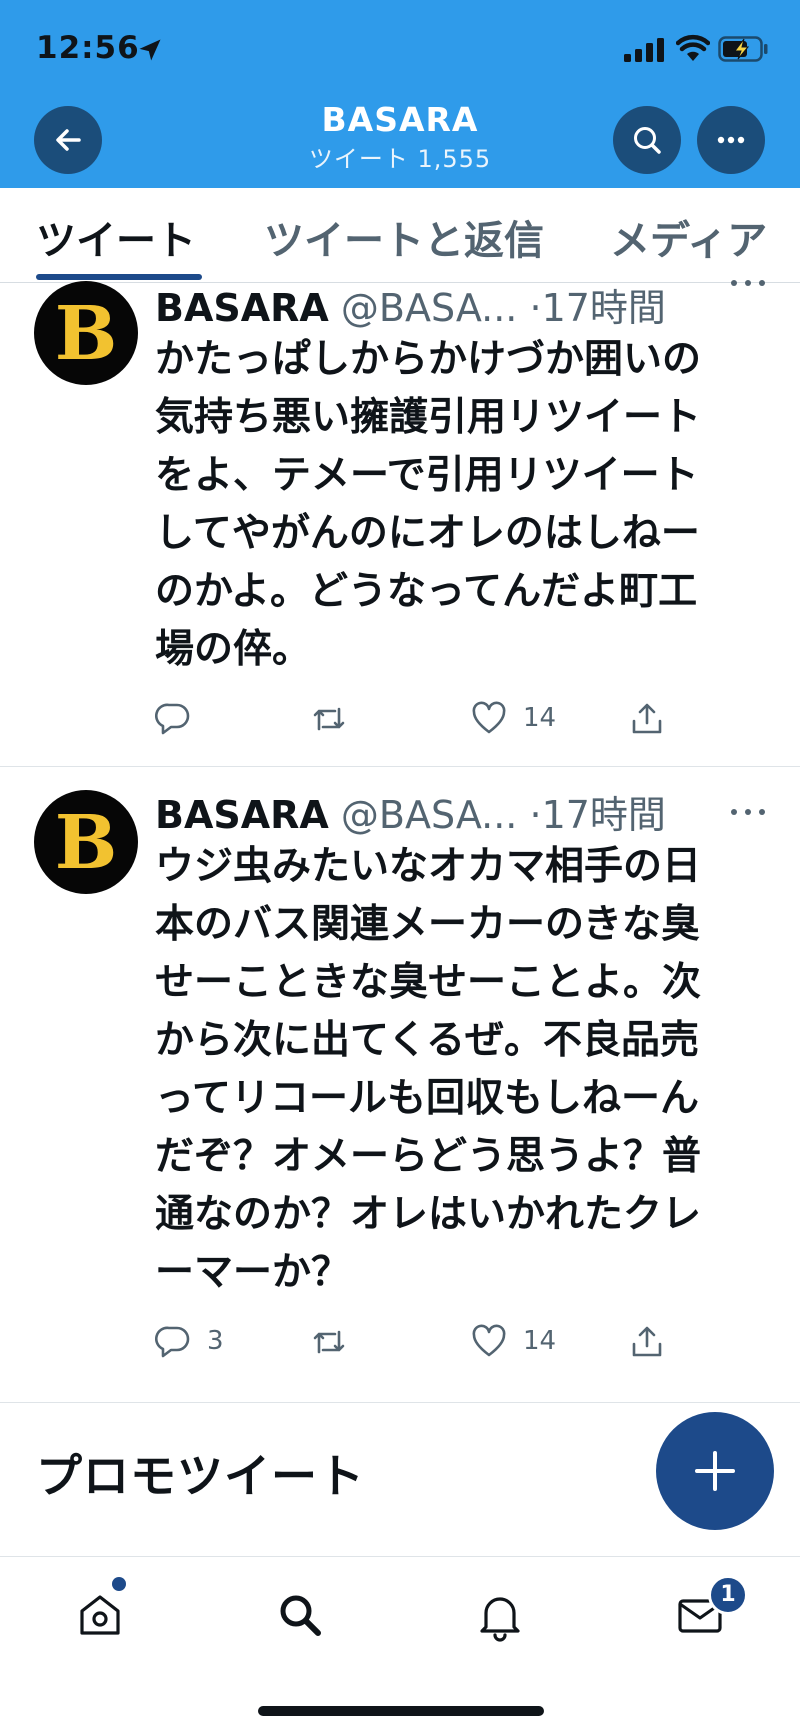  Describe the element at coordinates (427, 1040) in the screenshot. I see `tweet-text-line: から次に出てくるぜ。不良品売` at that location.